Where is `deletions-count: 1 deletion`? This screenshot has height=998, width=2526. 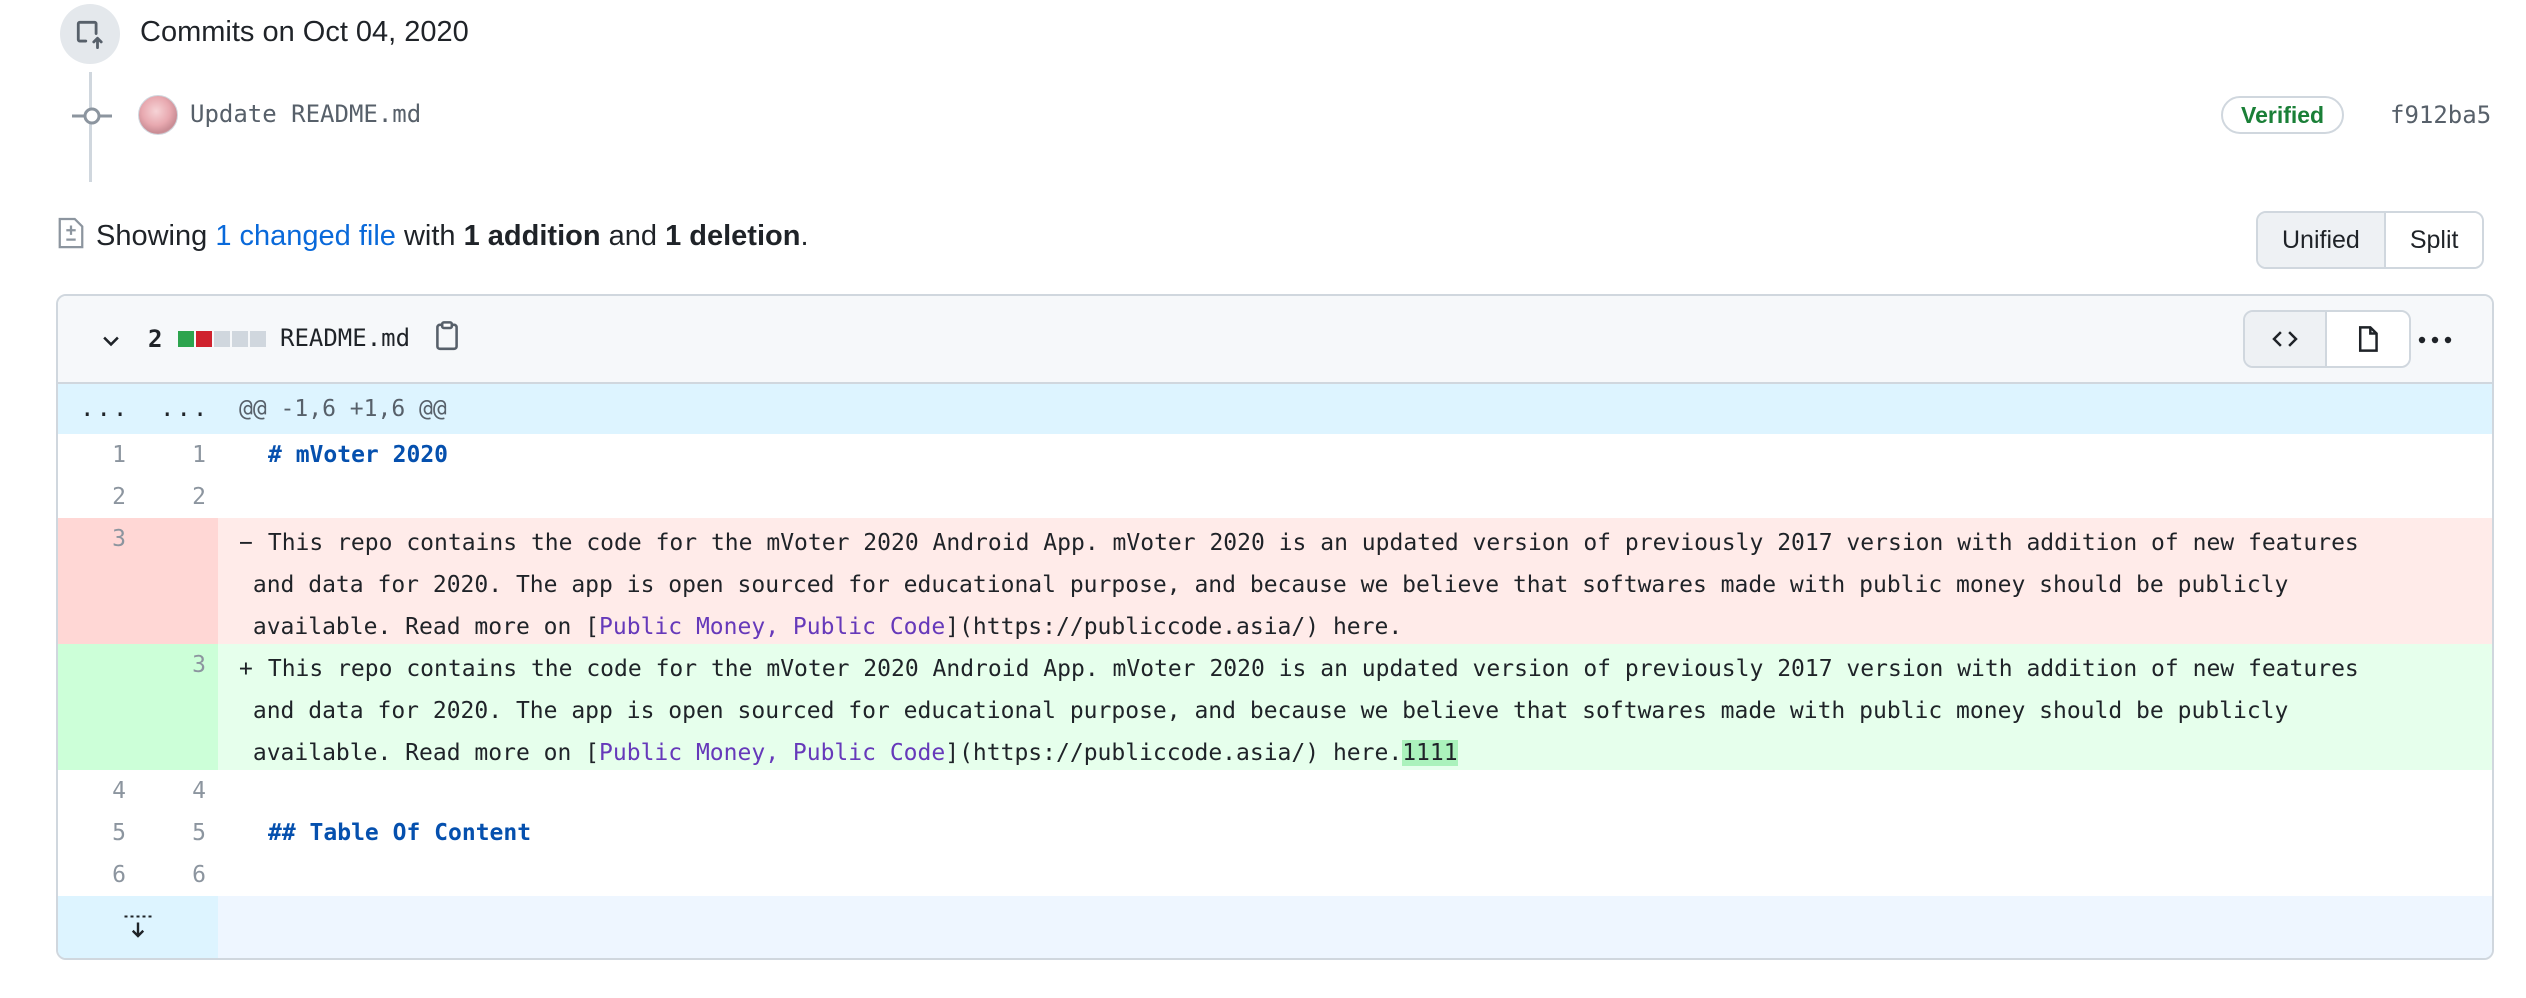 deletions-count: 1 deletion is located at coordinates (733, 236).